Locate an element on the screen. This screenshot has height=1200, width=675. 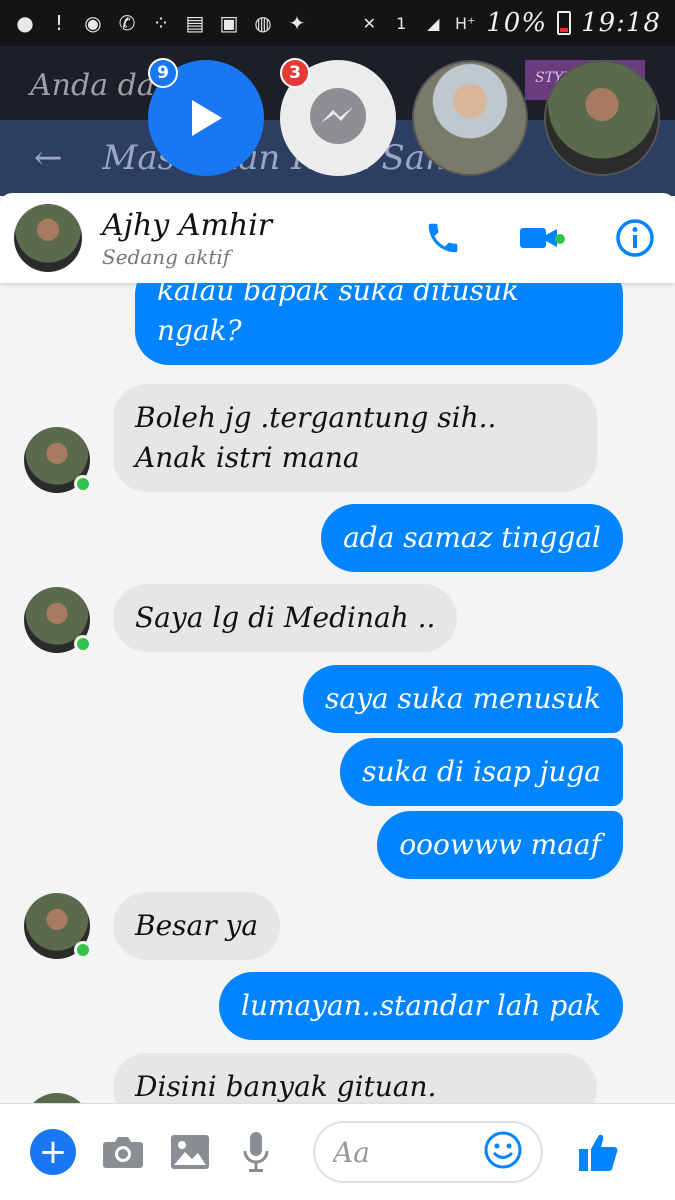
mute-icon: ✕ is located at coordinates (369, 23).